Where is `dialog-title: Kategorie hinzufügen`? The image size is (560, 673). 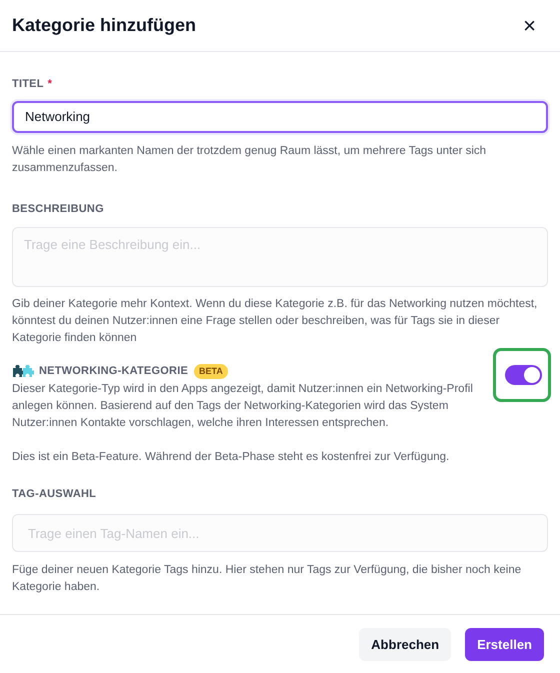 dialog-title: Kategorie hinzufügen is located at coordinates (104, 25).